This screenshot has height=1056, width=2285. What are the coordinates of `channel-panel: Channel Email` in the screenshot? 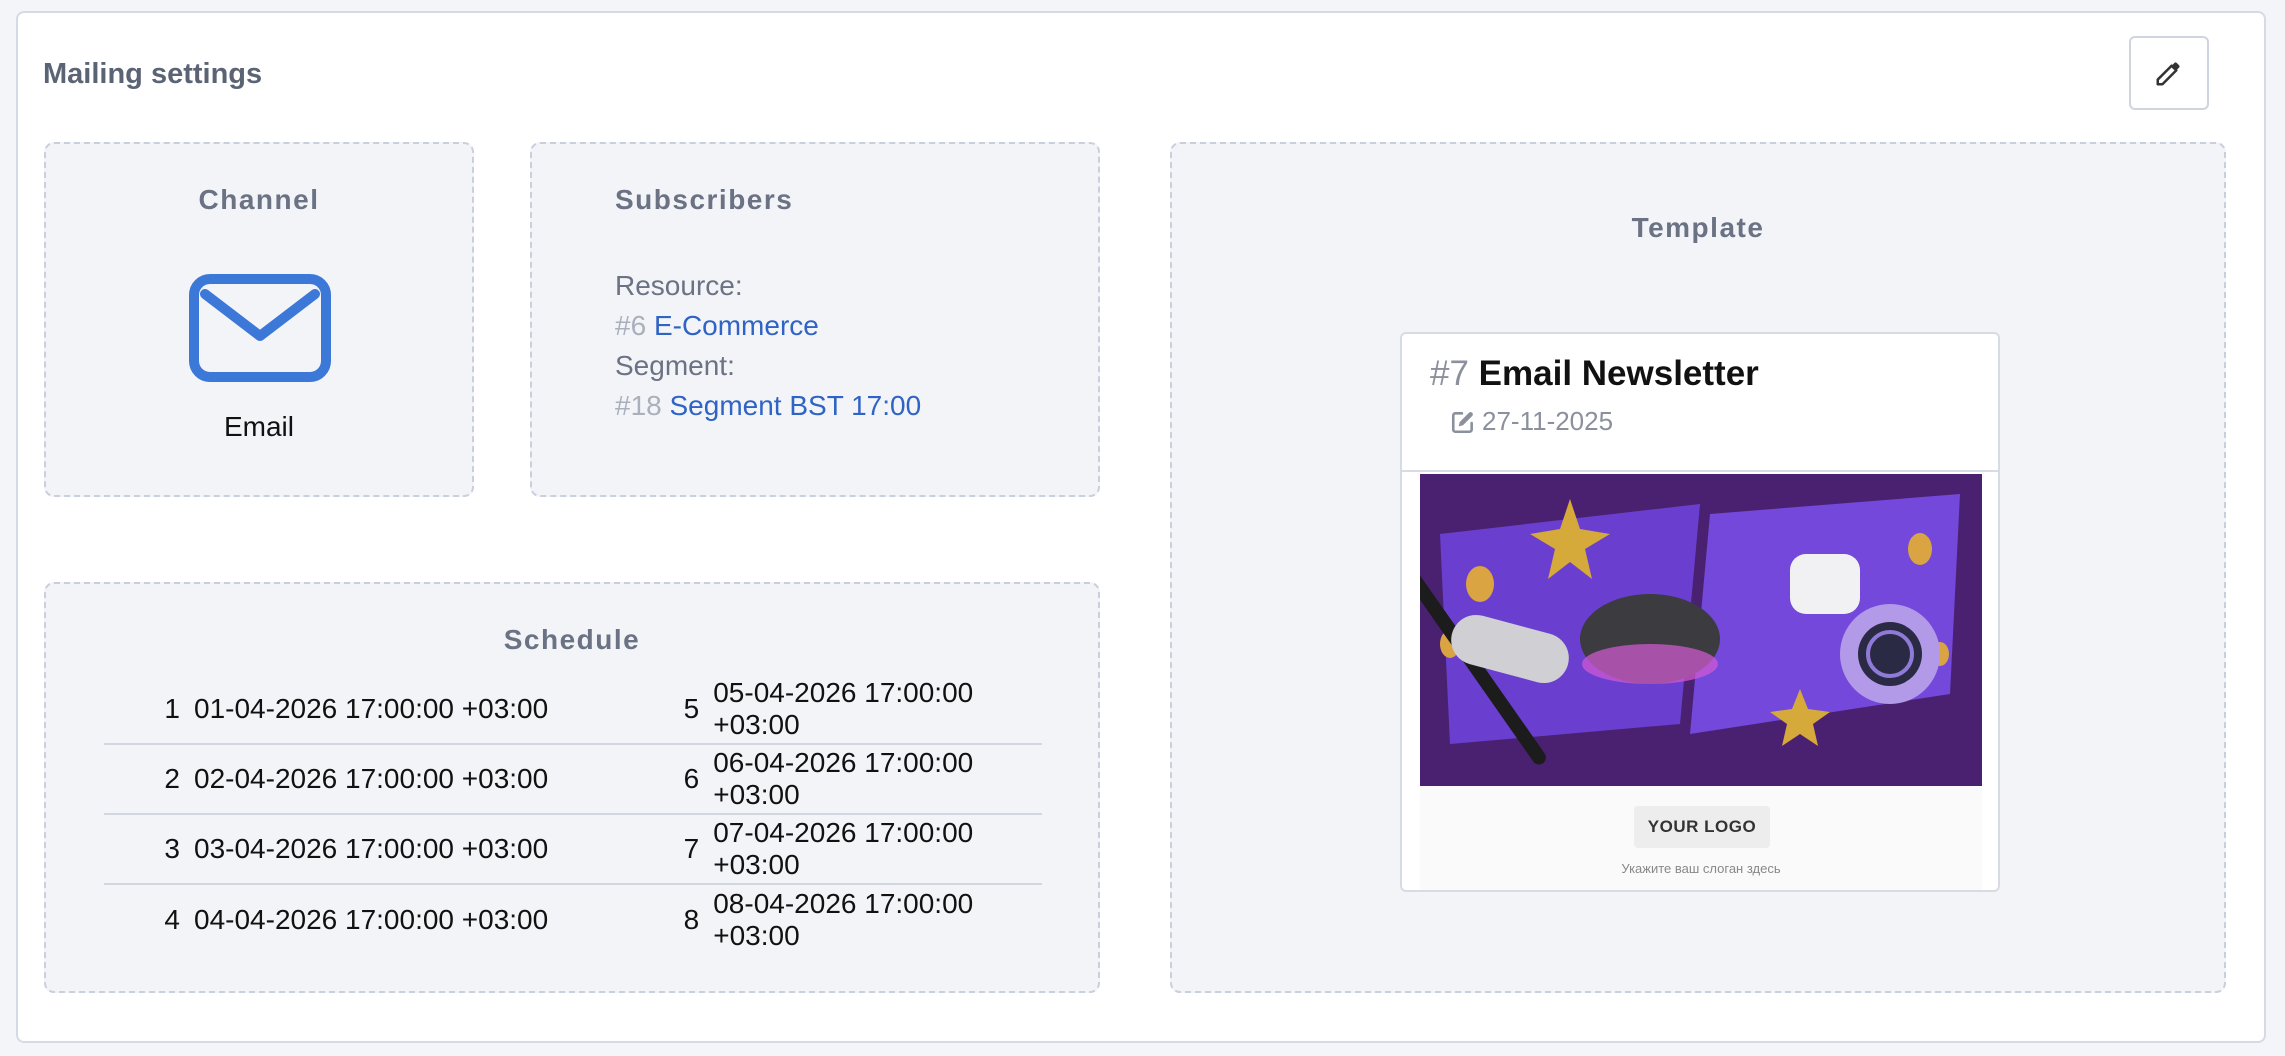 It's located at (259, 319).